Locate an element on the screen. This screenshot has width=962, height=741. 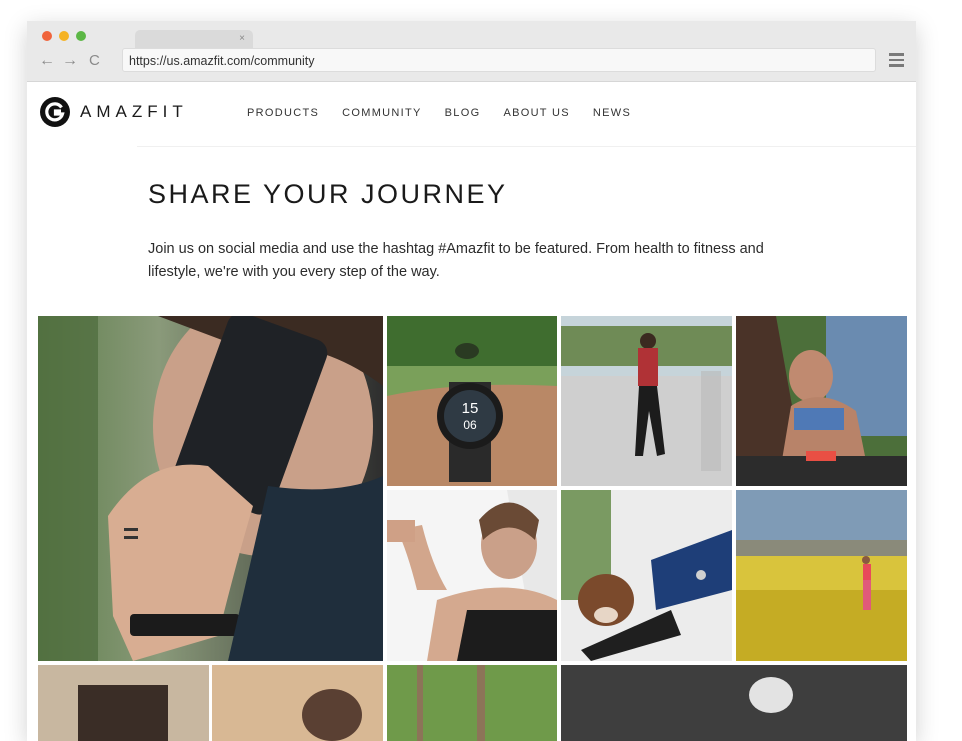
main-nav: PRODUCTS COMMUNITY BLOG ABOUT US NEWS is located at coordinates (450, 113).